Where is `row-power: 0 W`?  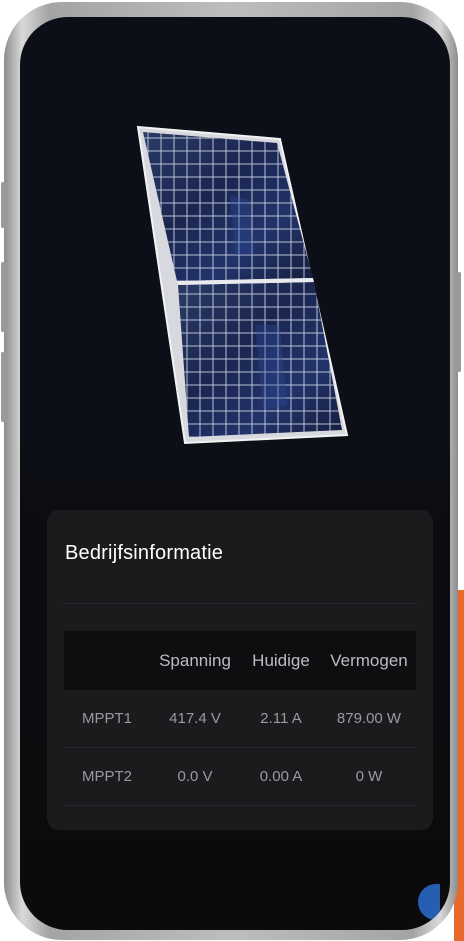 row-power: 0 W is located at coordinates (369, 776).